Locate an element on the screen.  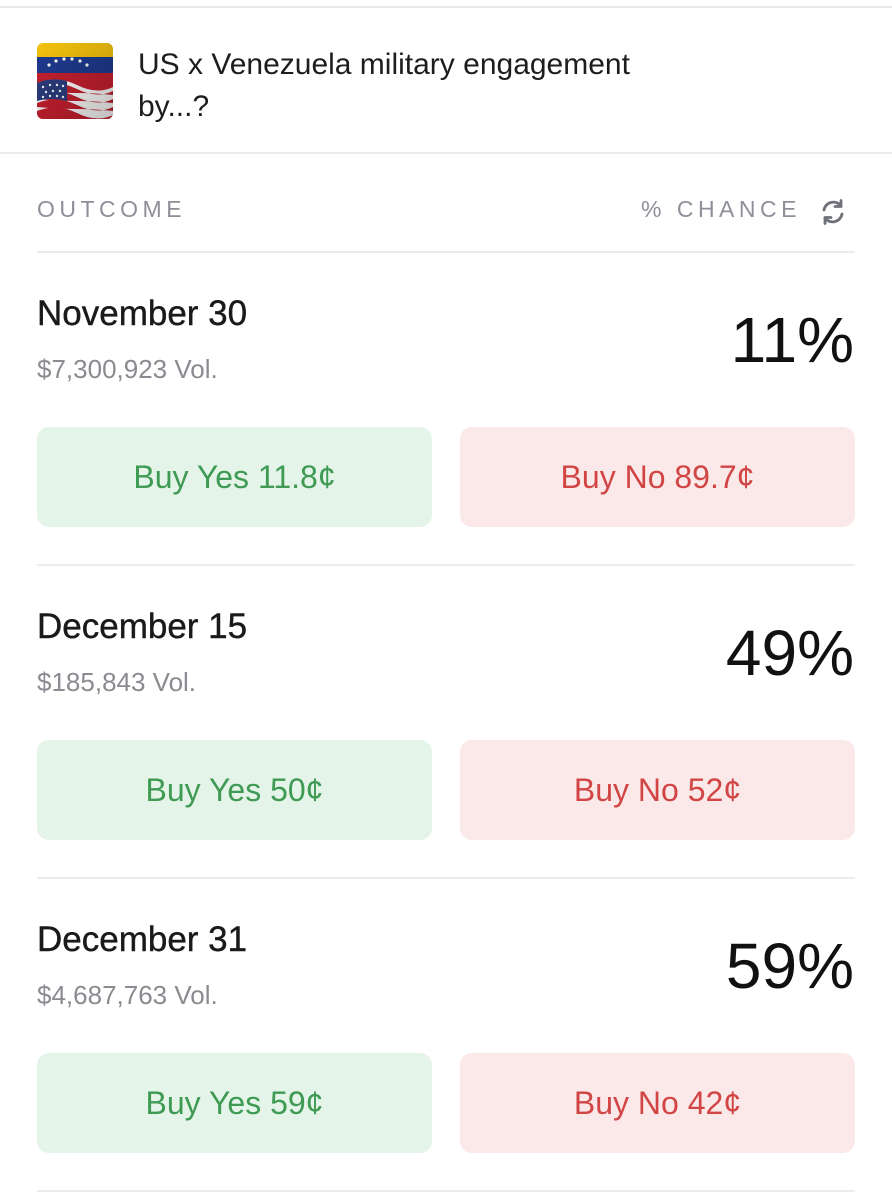
outcome-label: December 31 is located at coordinates (142, 939).